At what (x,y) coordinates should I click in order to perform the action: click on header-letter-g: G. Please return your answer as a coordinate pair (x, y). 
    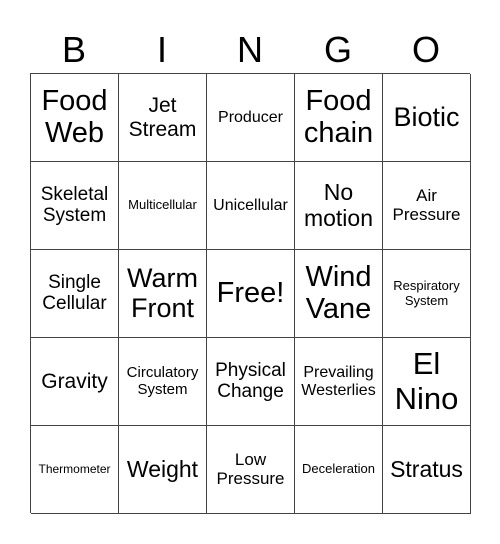
    Looking at the image, I should click on (337, 49).